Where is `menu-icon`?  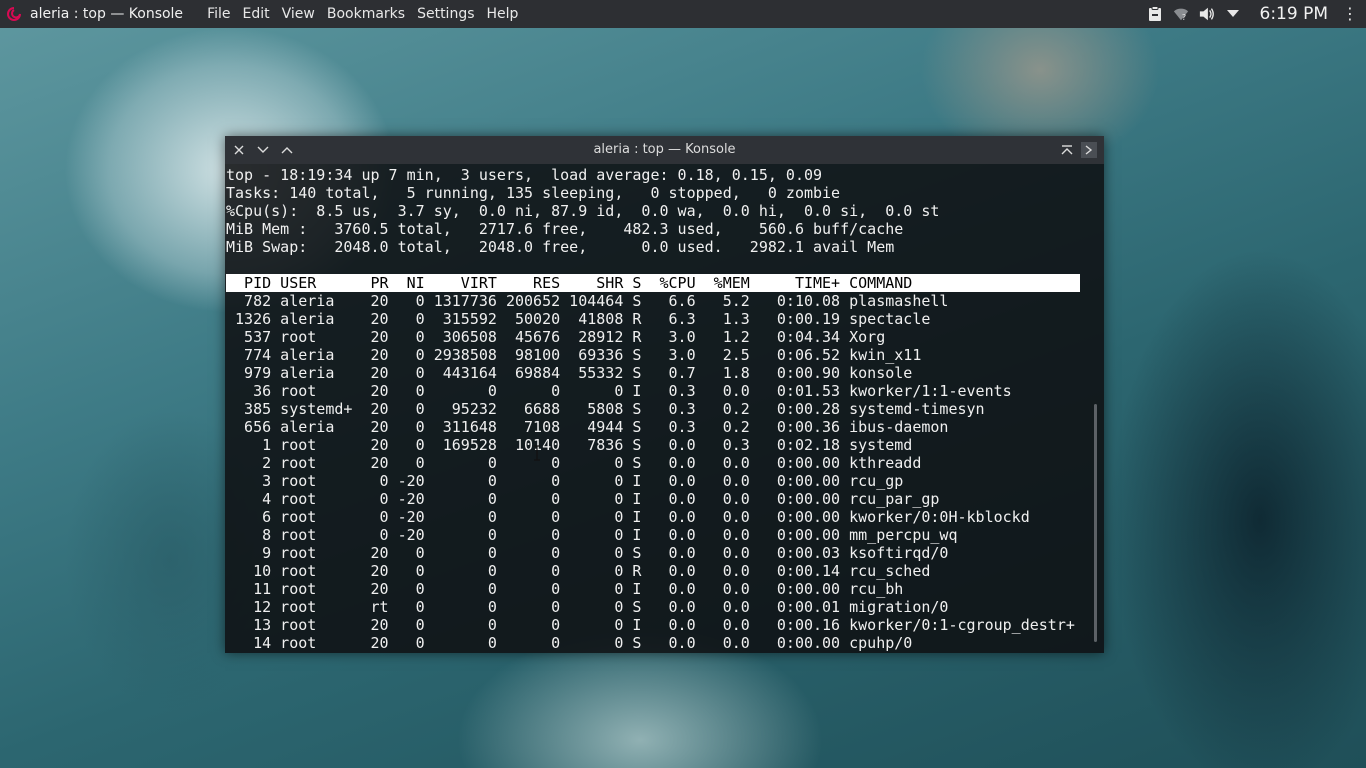
menu-icon is located at coordinates (1089, 150).